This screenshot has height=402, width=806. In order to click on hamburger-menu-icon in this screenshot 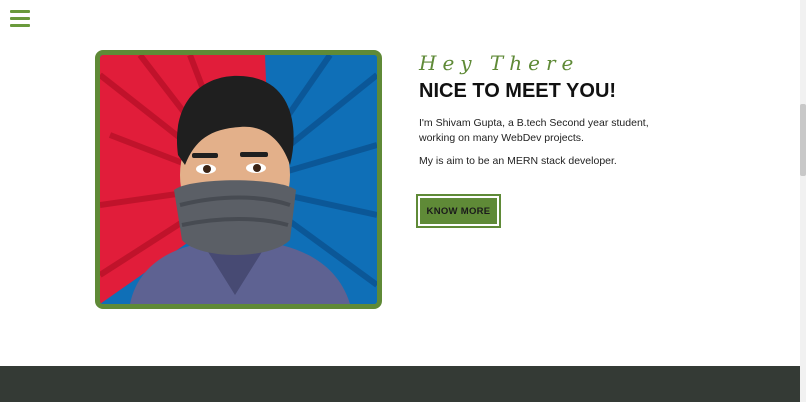, I will do `click(20, 19)`.